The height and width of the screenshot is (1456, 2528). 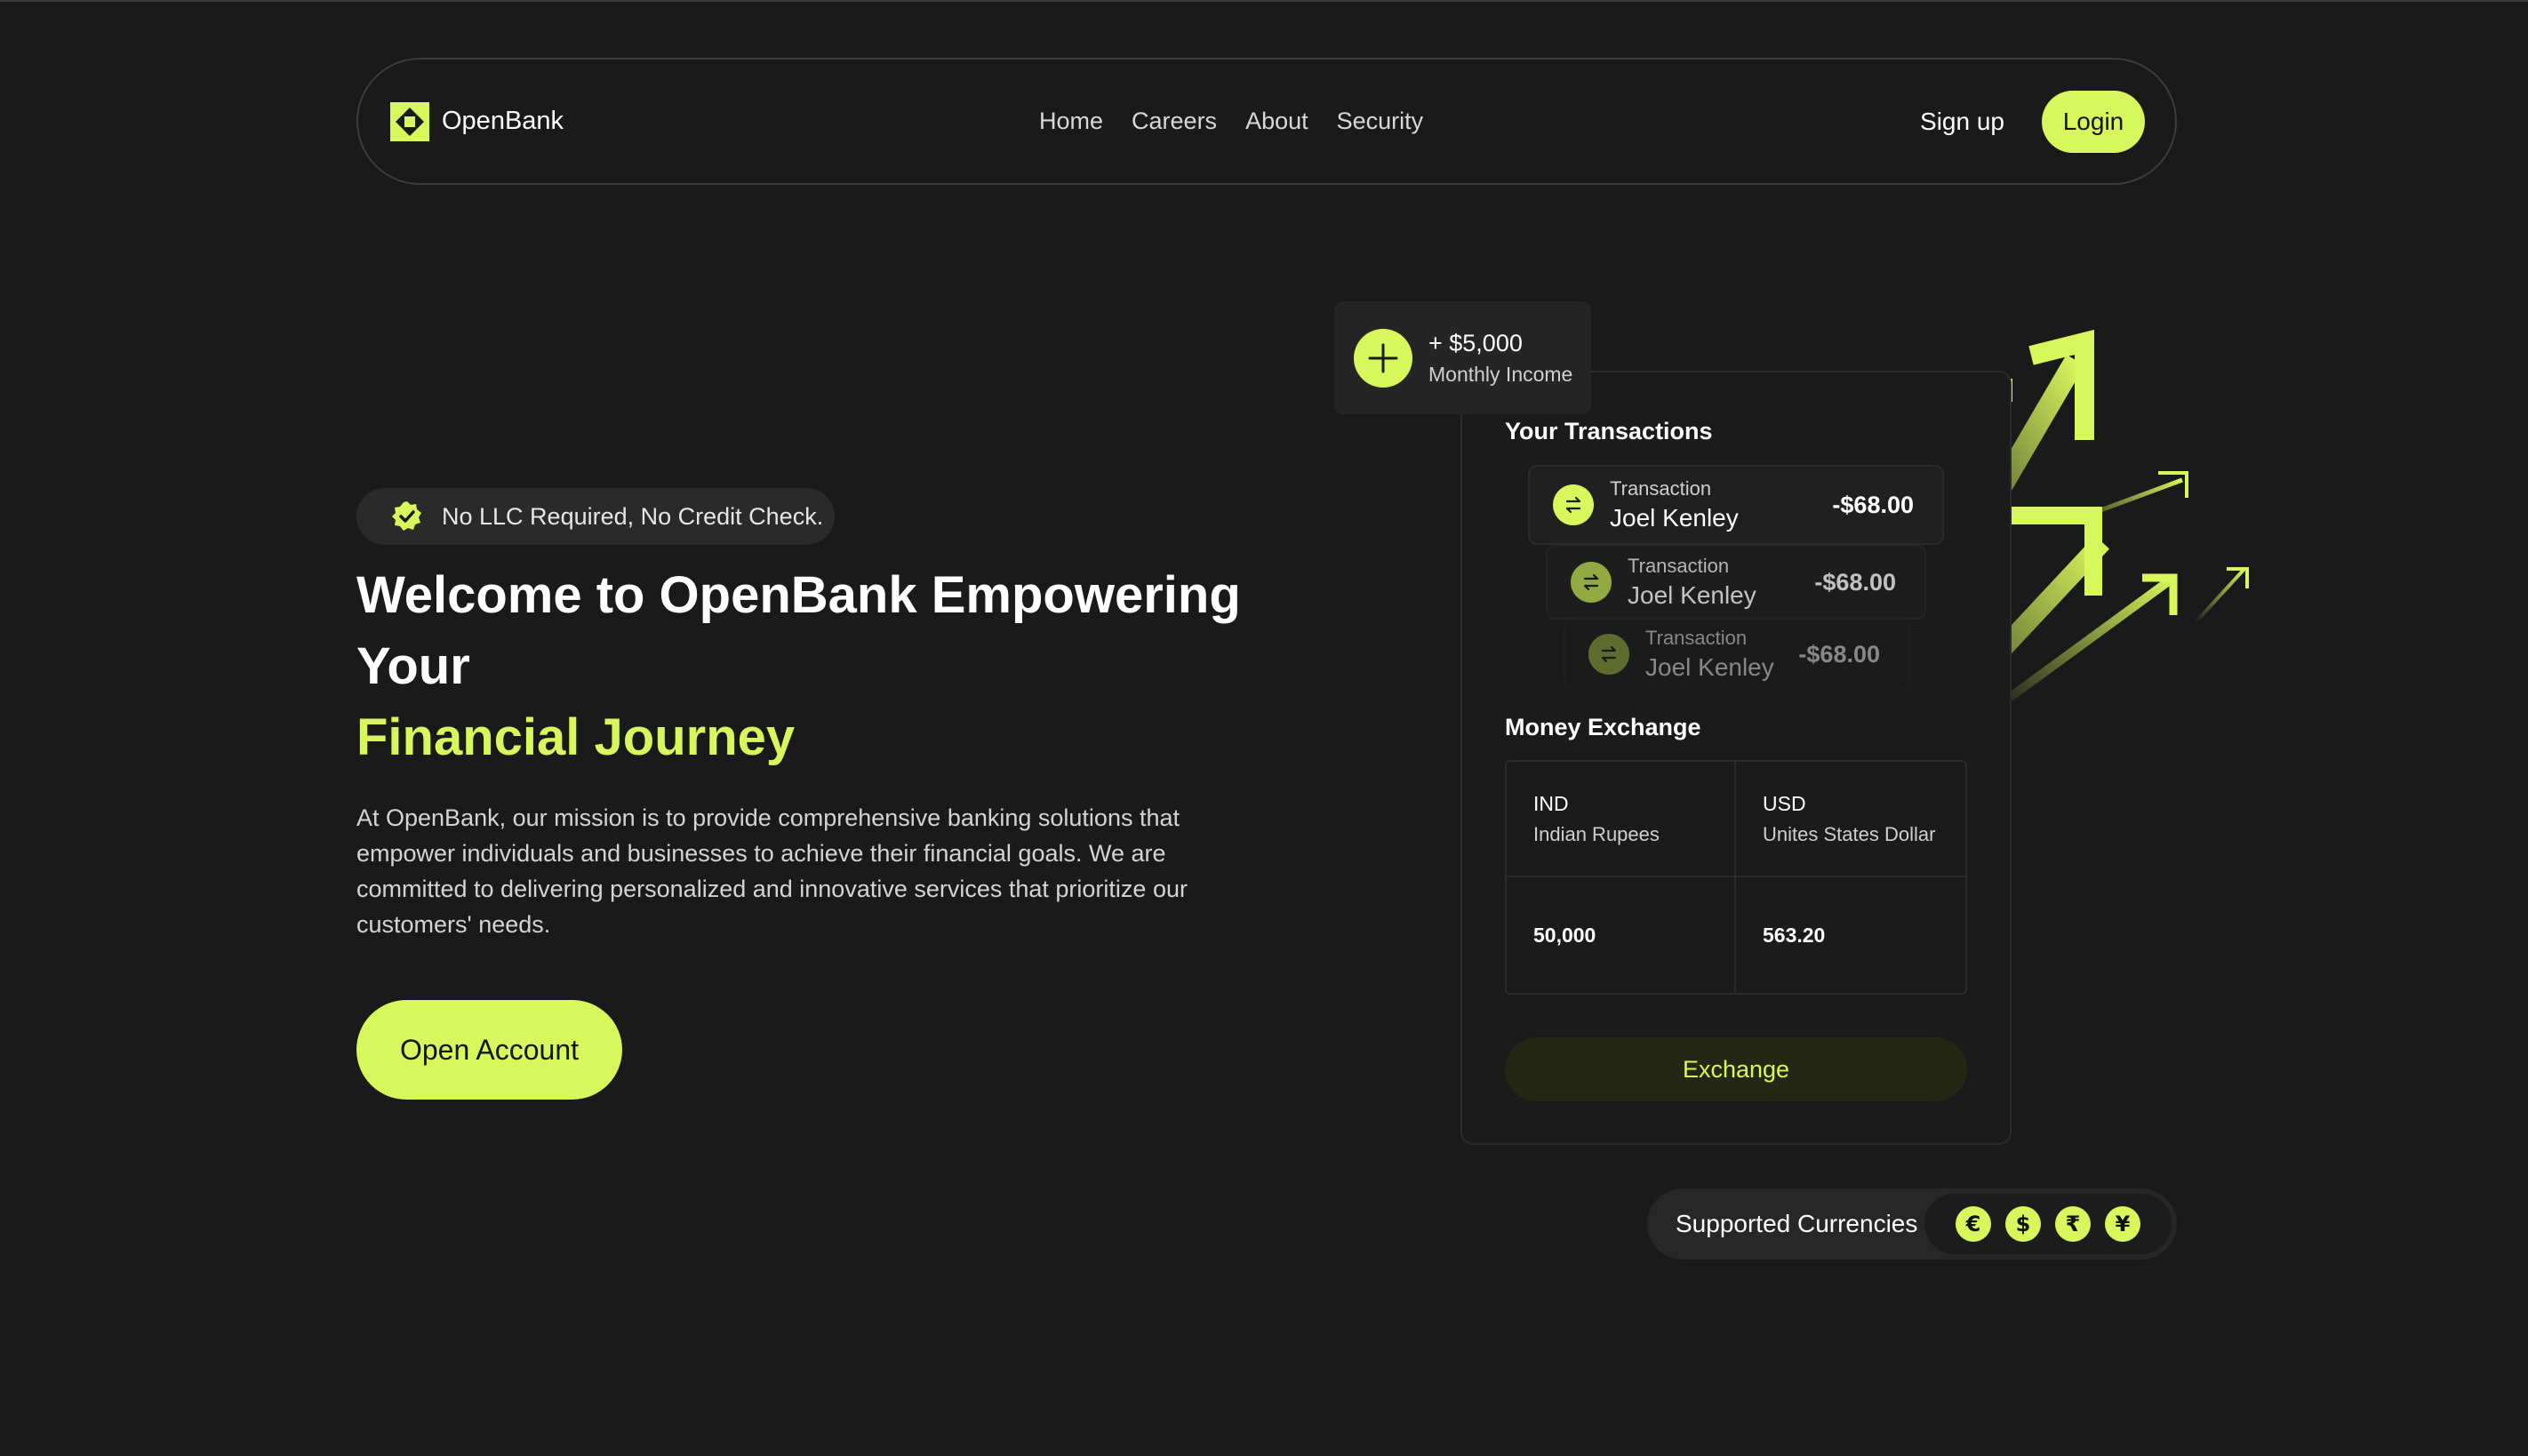 I want to click on supported-currencies-bar: Supported Currencies € $ ₹ ¥, so click(x=1912, y=1224).